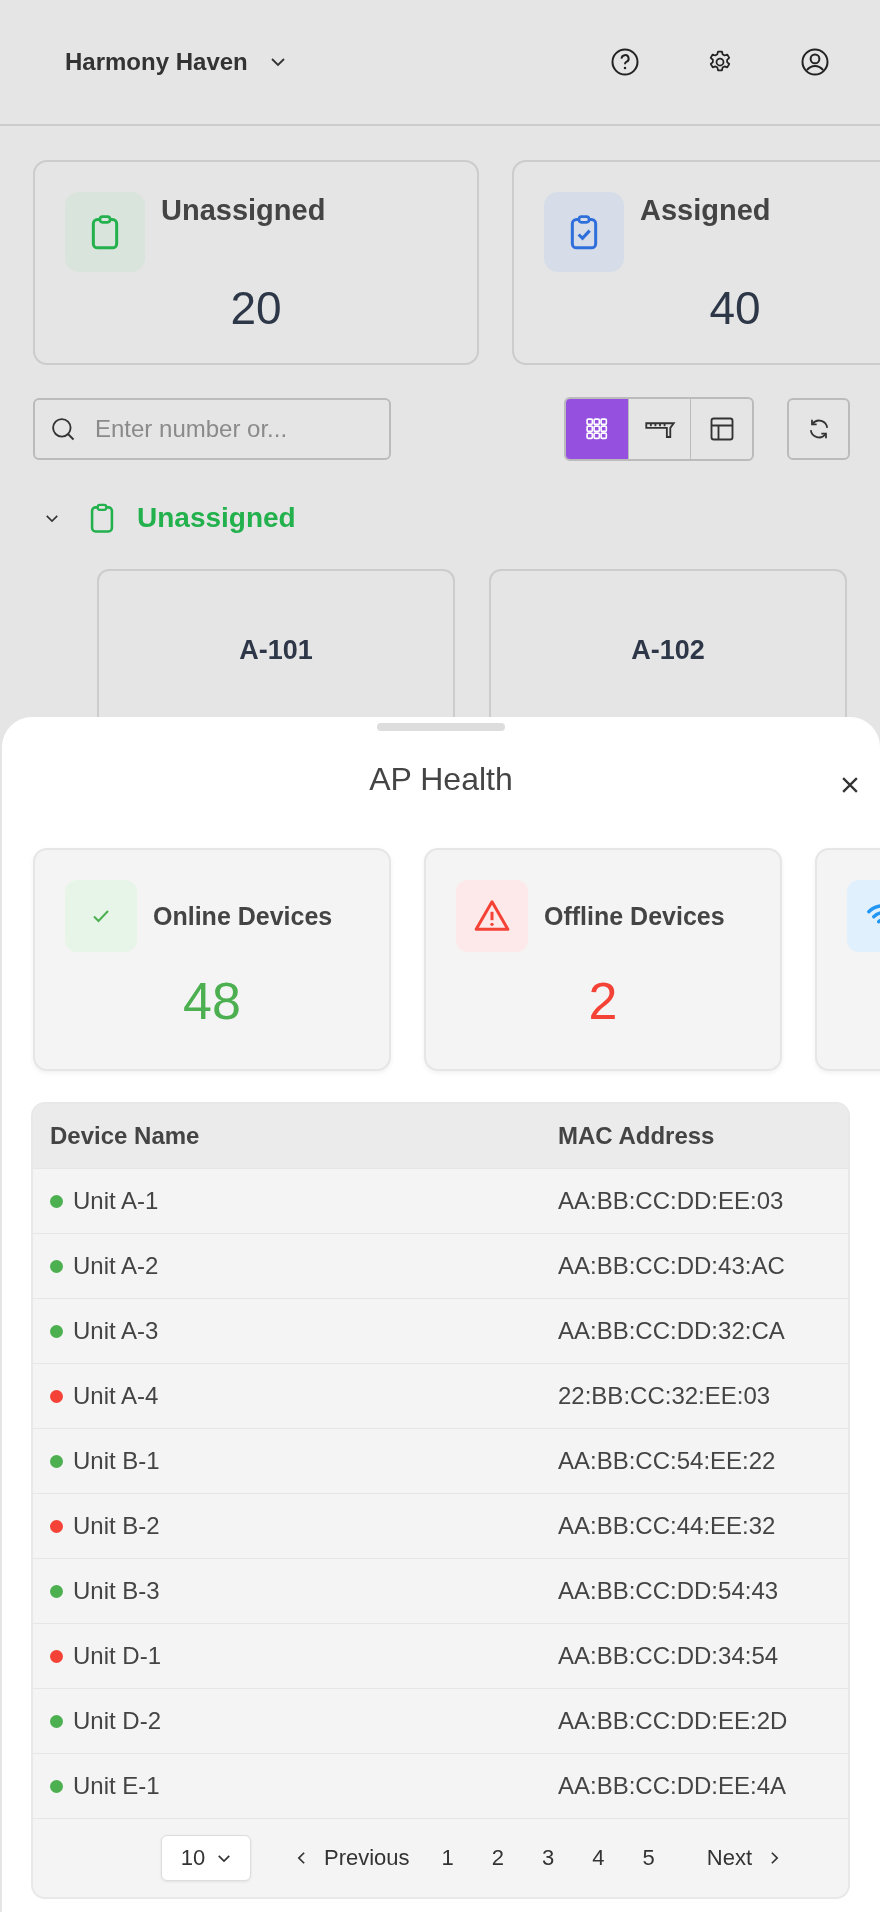 Image resolution: width=880 pixels, height=1912 pixels. What do you see at coordinates (735, 307) in the screenshot?
I see `card-count: 40` at bounding box center [735, 307].